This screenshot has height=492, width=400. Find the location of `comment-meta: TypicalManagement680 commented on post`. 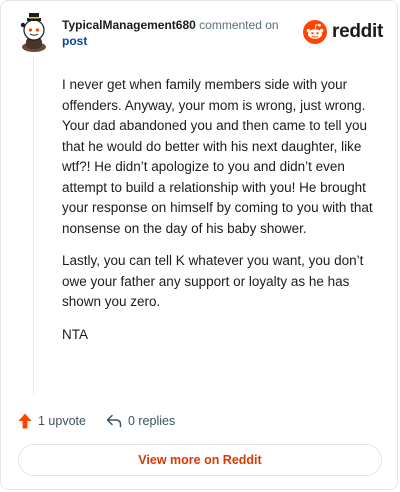

comment-meta: TypicalManagement680 commented on post is located at coordinates (182, 33).